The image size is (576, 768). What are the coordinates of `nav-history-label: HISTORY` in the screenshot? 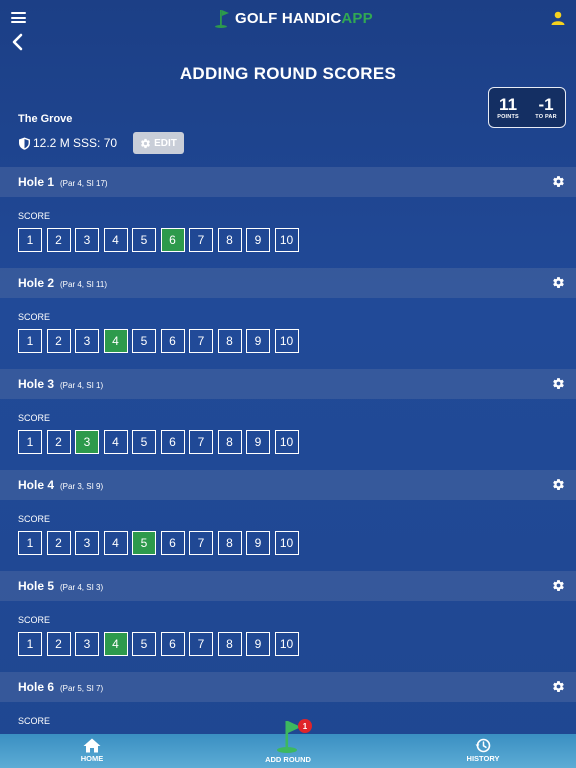 It's located at (483, 758).